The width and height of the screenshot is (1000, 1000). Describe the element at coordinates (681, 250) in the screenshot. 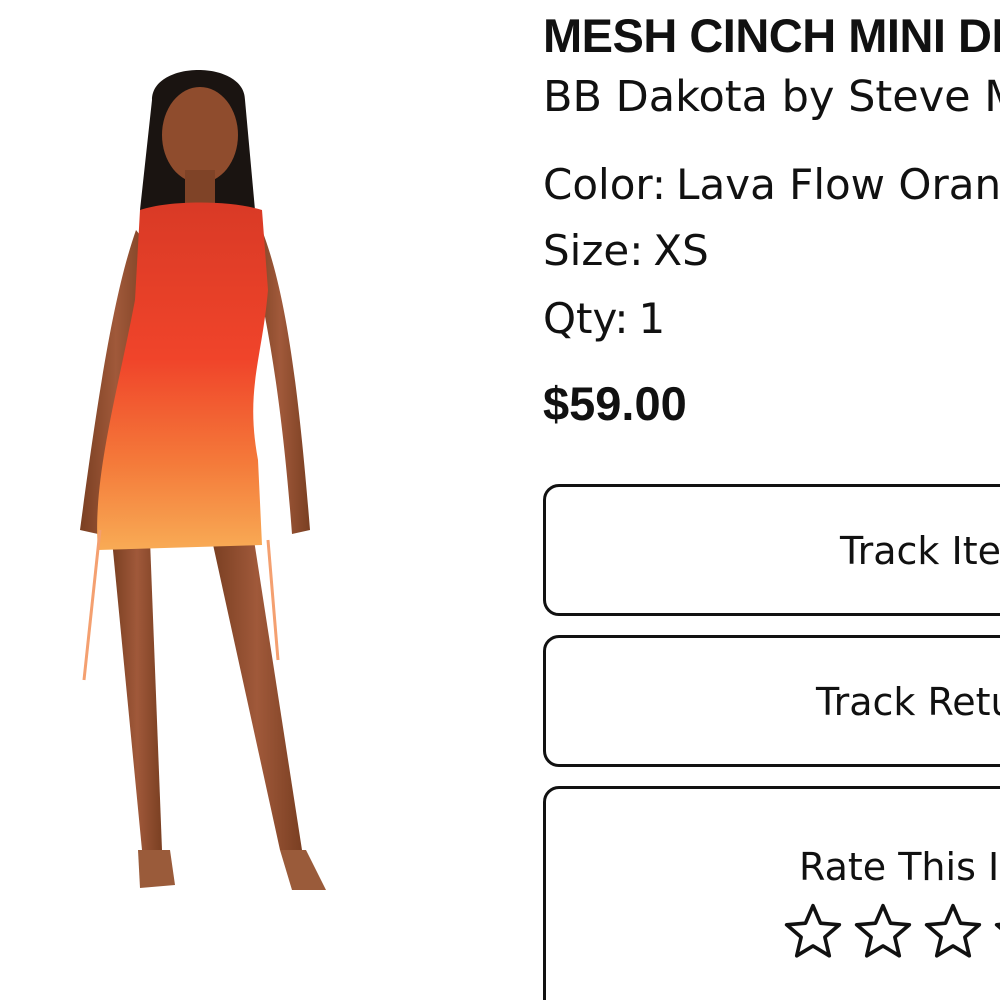

I see `size-value: XS` at that location.